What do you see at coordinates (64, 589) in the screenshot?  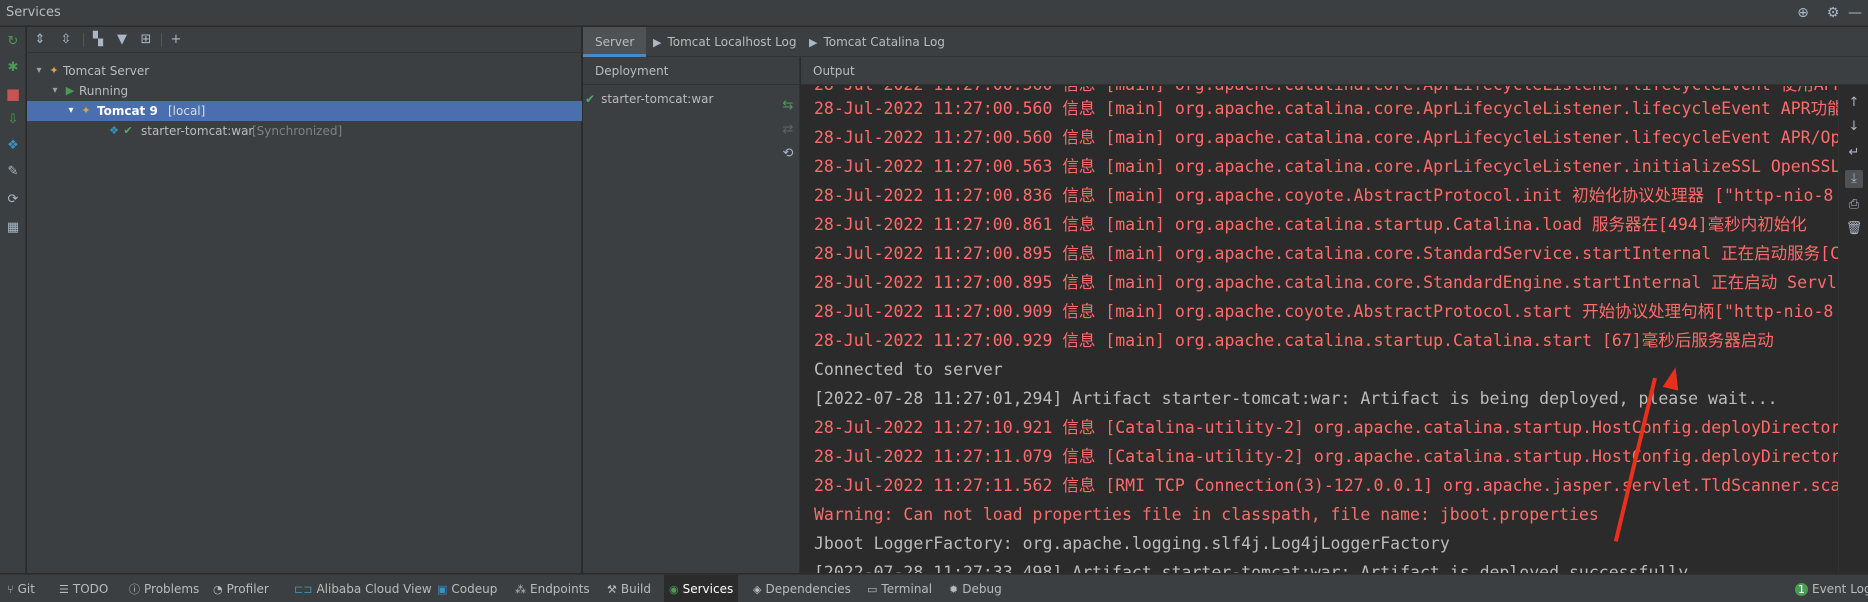 I see `todo-icon: ☰` at bounding box center [64, 589].